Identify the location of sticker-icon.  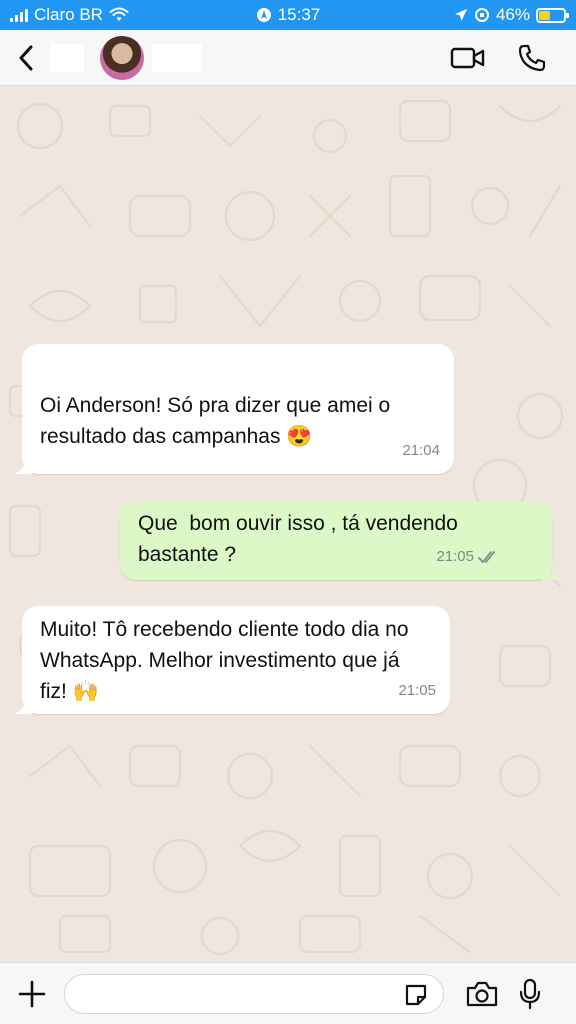
(416, 995).